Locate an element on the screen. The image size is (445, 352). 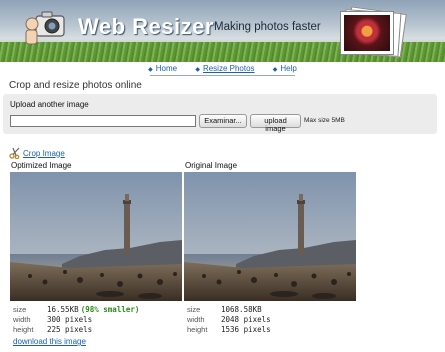
stat-row-height: height 225 pixels is located at coordinates (53, 329).